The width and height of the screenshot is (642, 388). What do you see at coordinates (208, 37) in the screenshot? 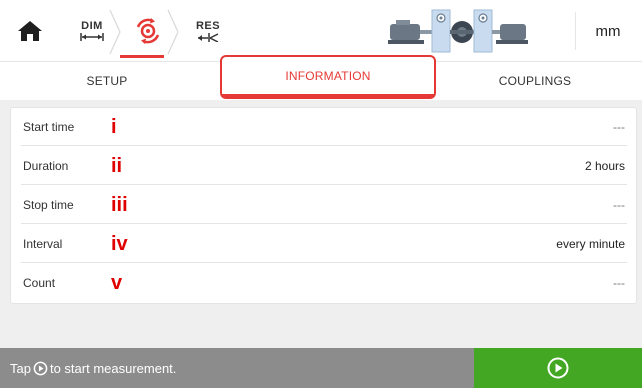
I see `results-arrows-icon` at bounding box center [208, 37].